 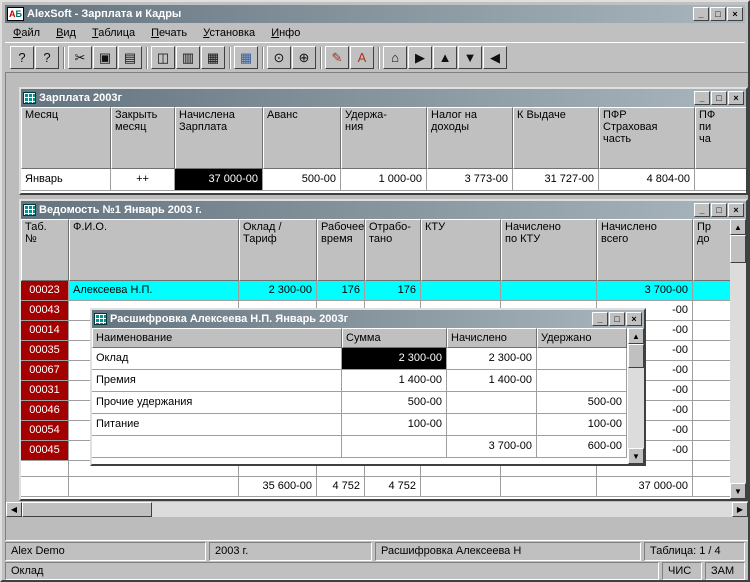 I want to click on cell: 00045, so click(x=45, y=451).